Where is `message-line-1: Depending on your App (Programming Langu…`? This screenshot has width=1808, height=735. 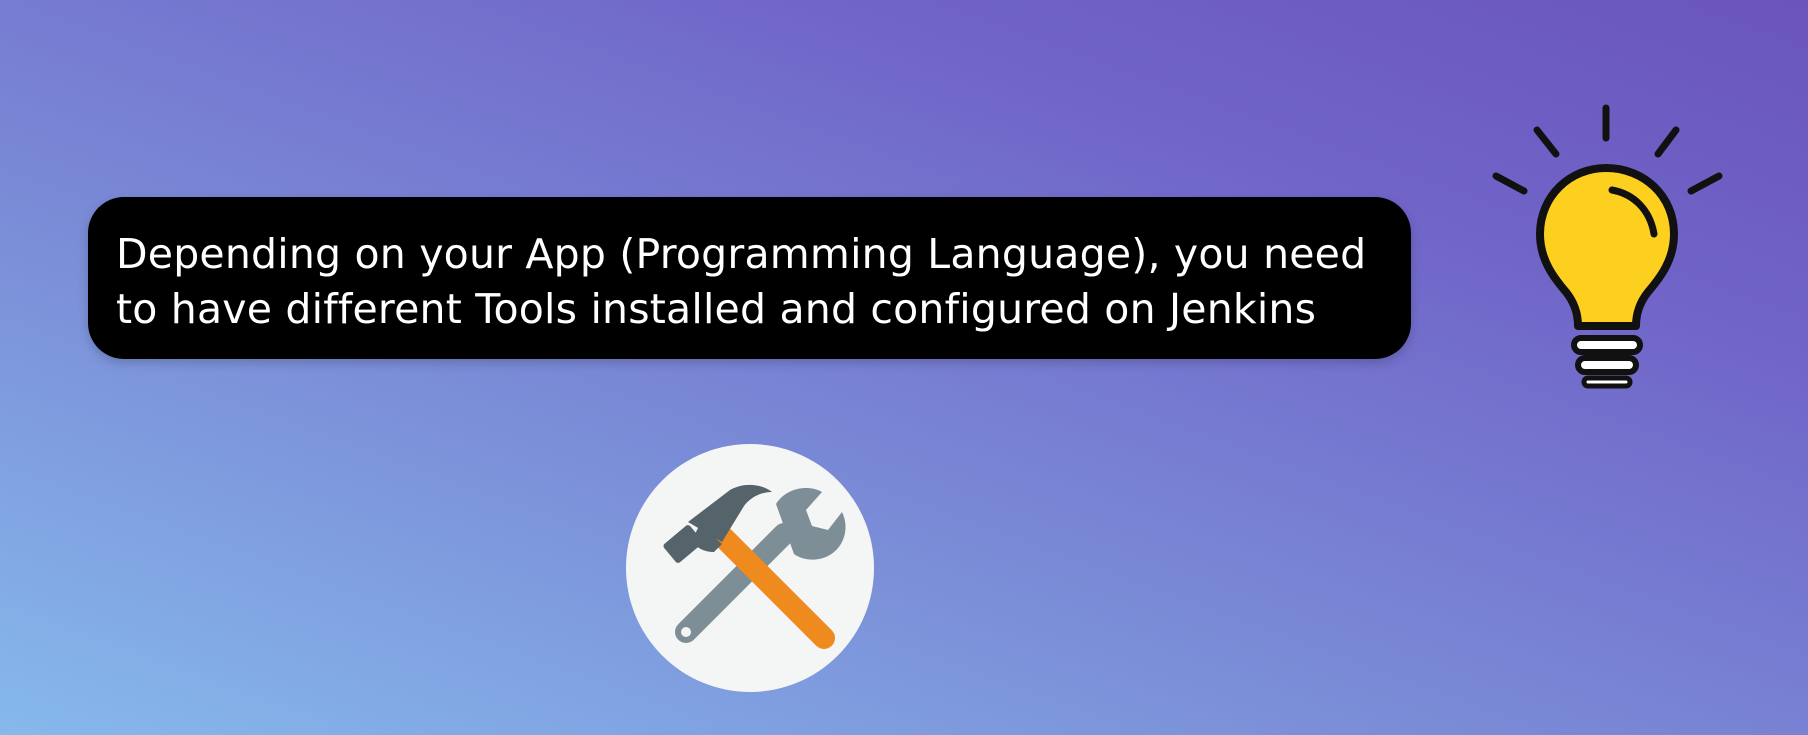 message-line-1: Depending on your App (Programming Langu… is located at coordinates (741, 254).